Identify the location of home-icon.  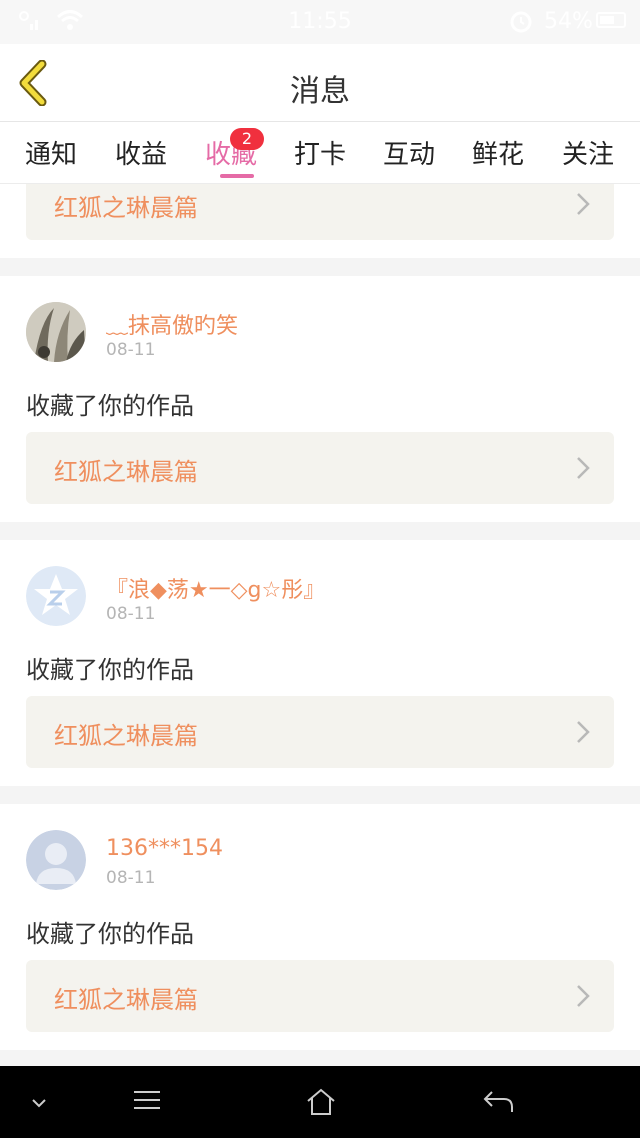
(321, 1101).